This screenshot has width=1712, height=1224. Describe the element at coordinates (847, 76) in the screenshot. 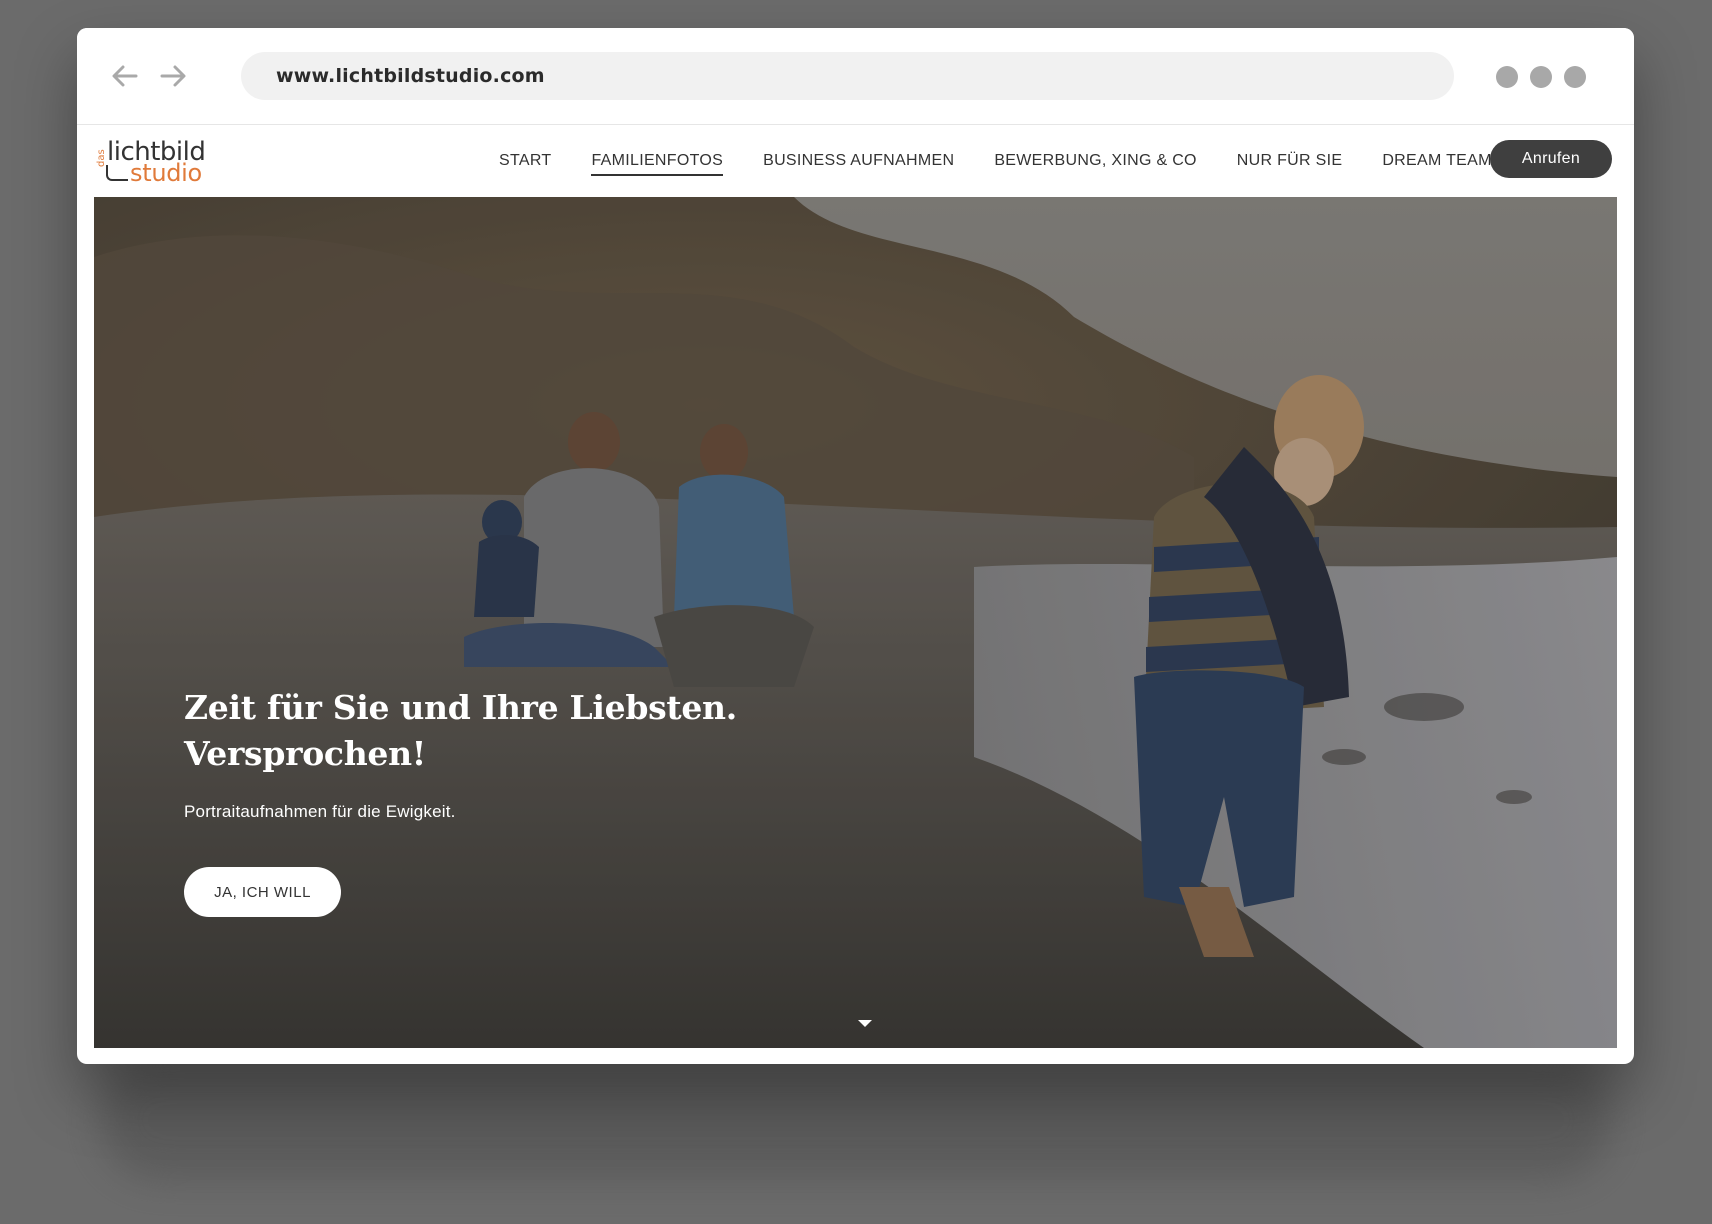

I see `address-bar: www.lichtbildstudio.com` at that location.